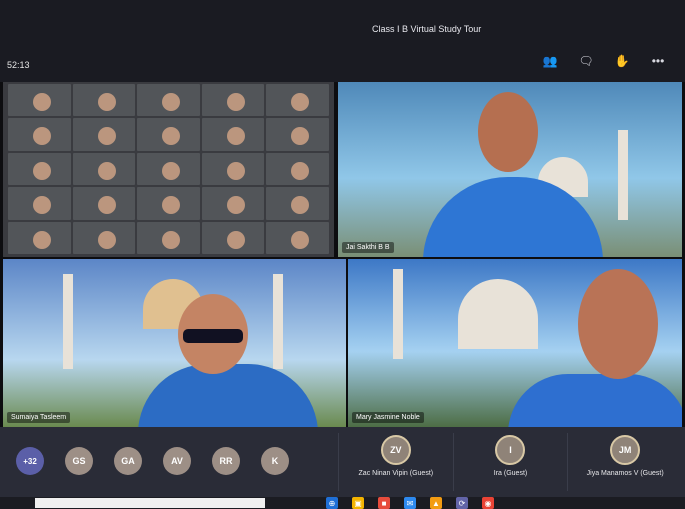 The image size is (685, 509). What do you see at coordinates (79, 461) in the screenshot?
I see `avatar: GS` at bounding box center [79, 461].